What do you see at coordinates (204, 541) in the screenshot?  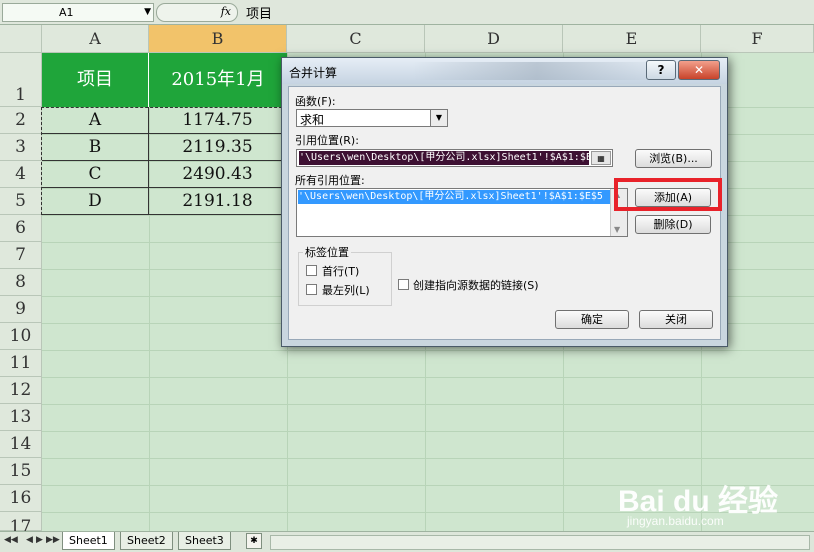 I see `tab-sheet3: Sheet3` at bounding box center [204, 541].